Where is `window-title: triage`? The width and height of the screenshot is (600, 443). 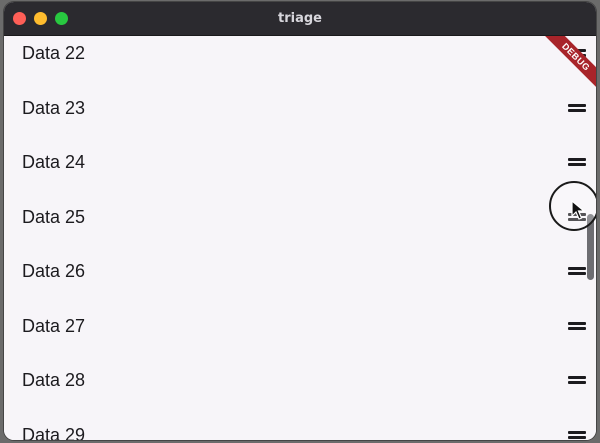 window-title: triage is located at coordinates (300, 18).